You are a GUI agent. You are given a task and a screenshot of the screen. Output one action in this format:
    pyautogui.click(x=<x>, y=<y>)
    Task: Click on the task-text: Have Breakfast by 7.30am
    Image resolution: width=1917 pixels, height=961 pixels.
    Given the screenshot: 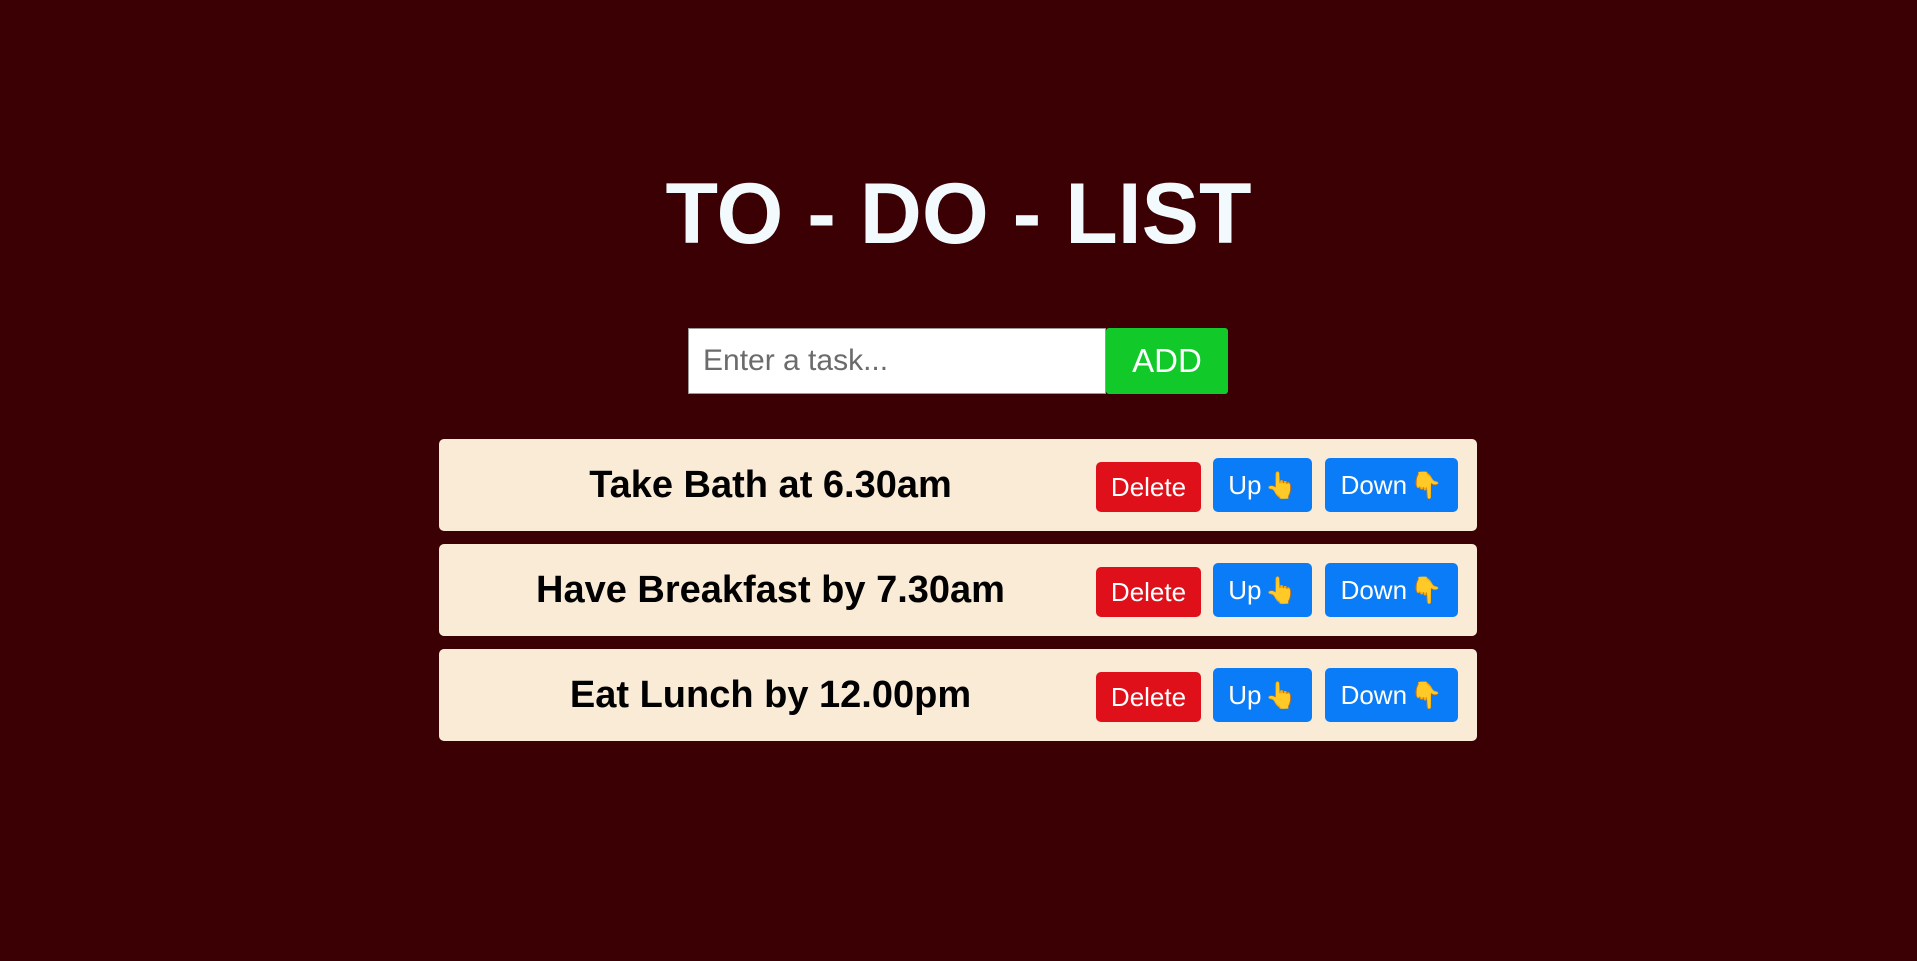 What is the action you would take?
    pyautogui.click(x=770, y=590)
    